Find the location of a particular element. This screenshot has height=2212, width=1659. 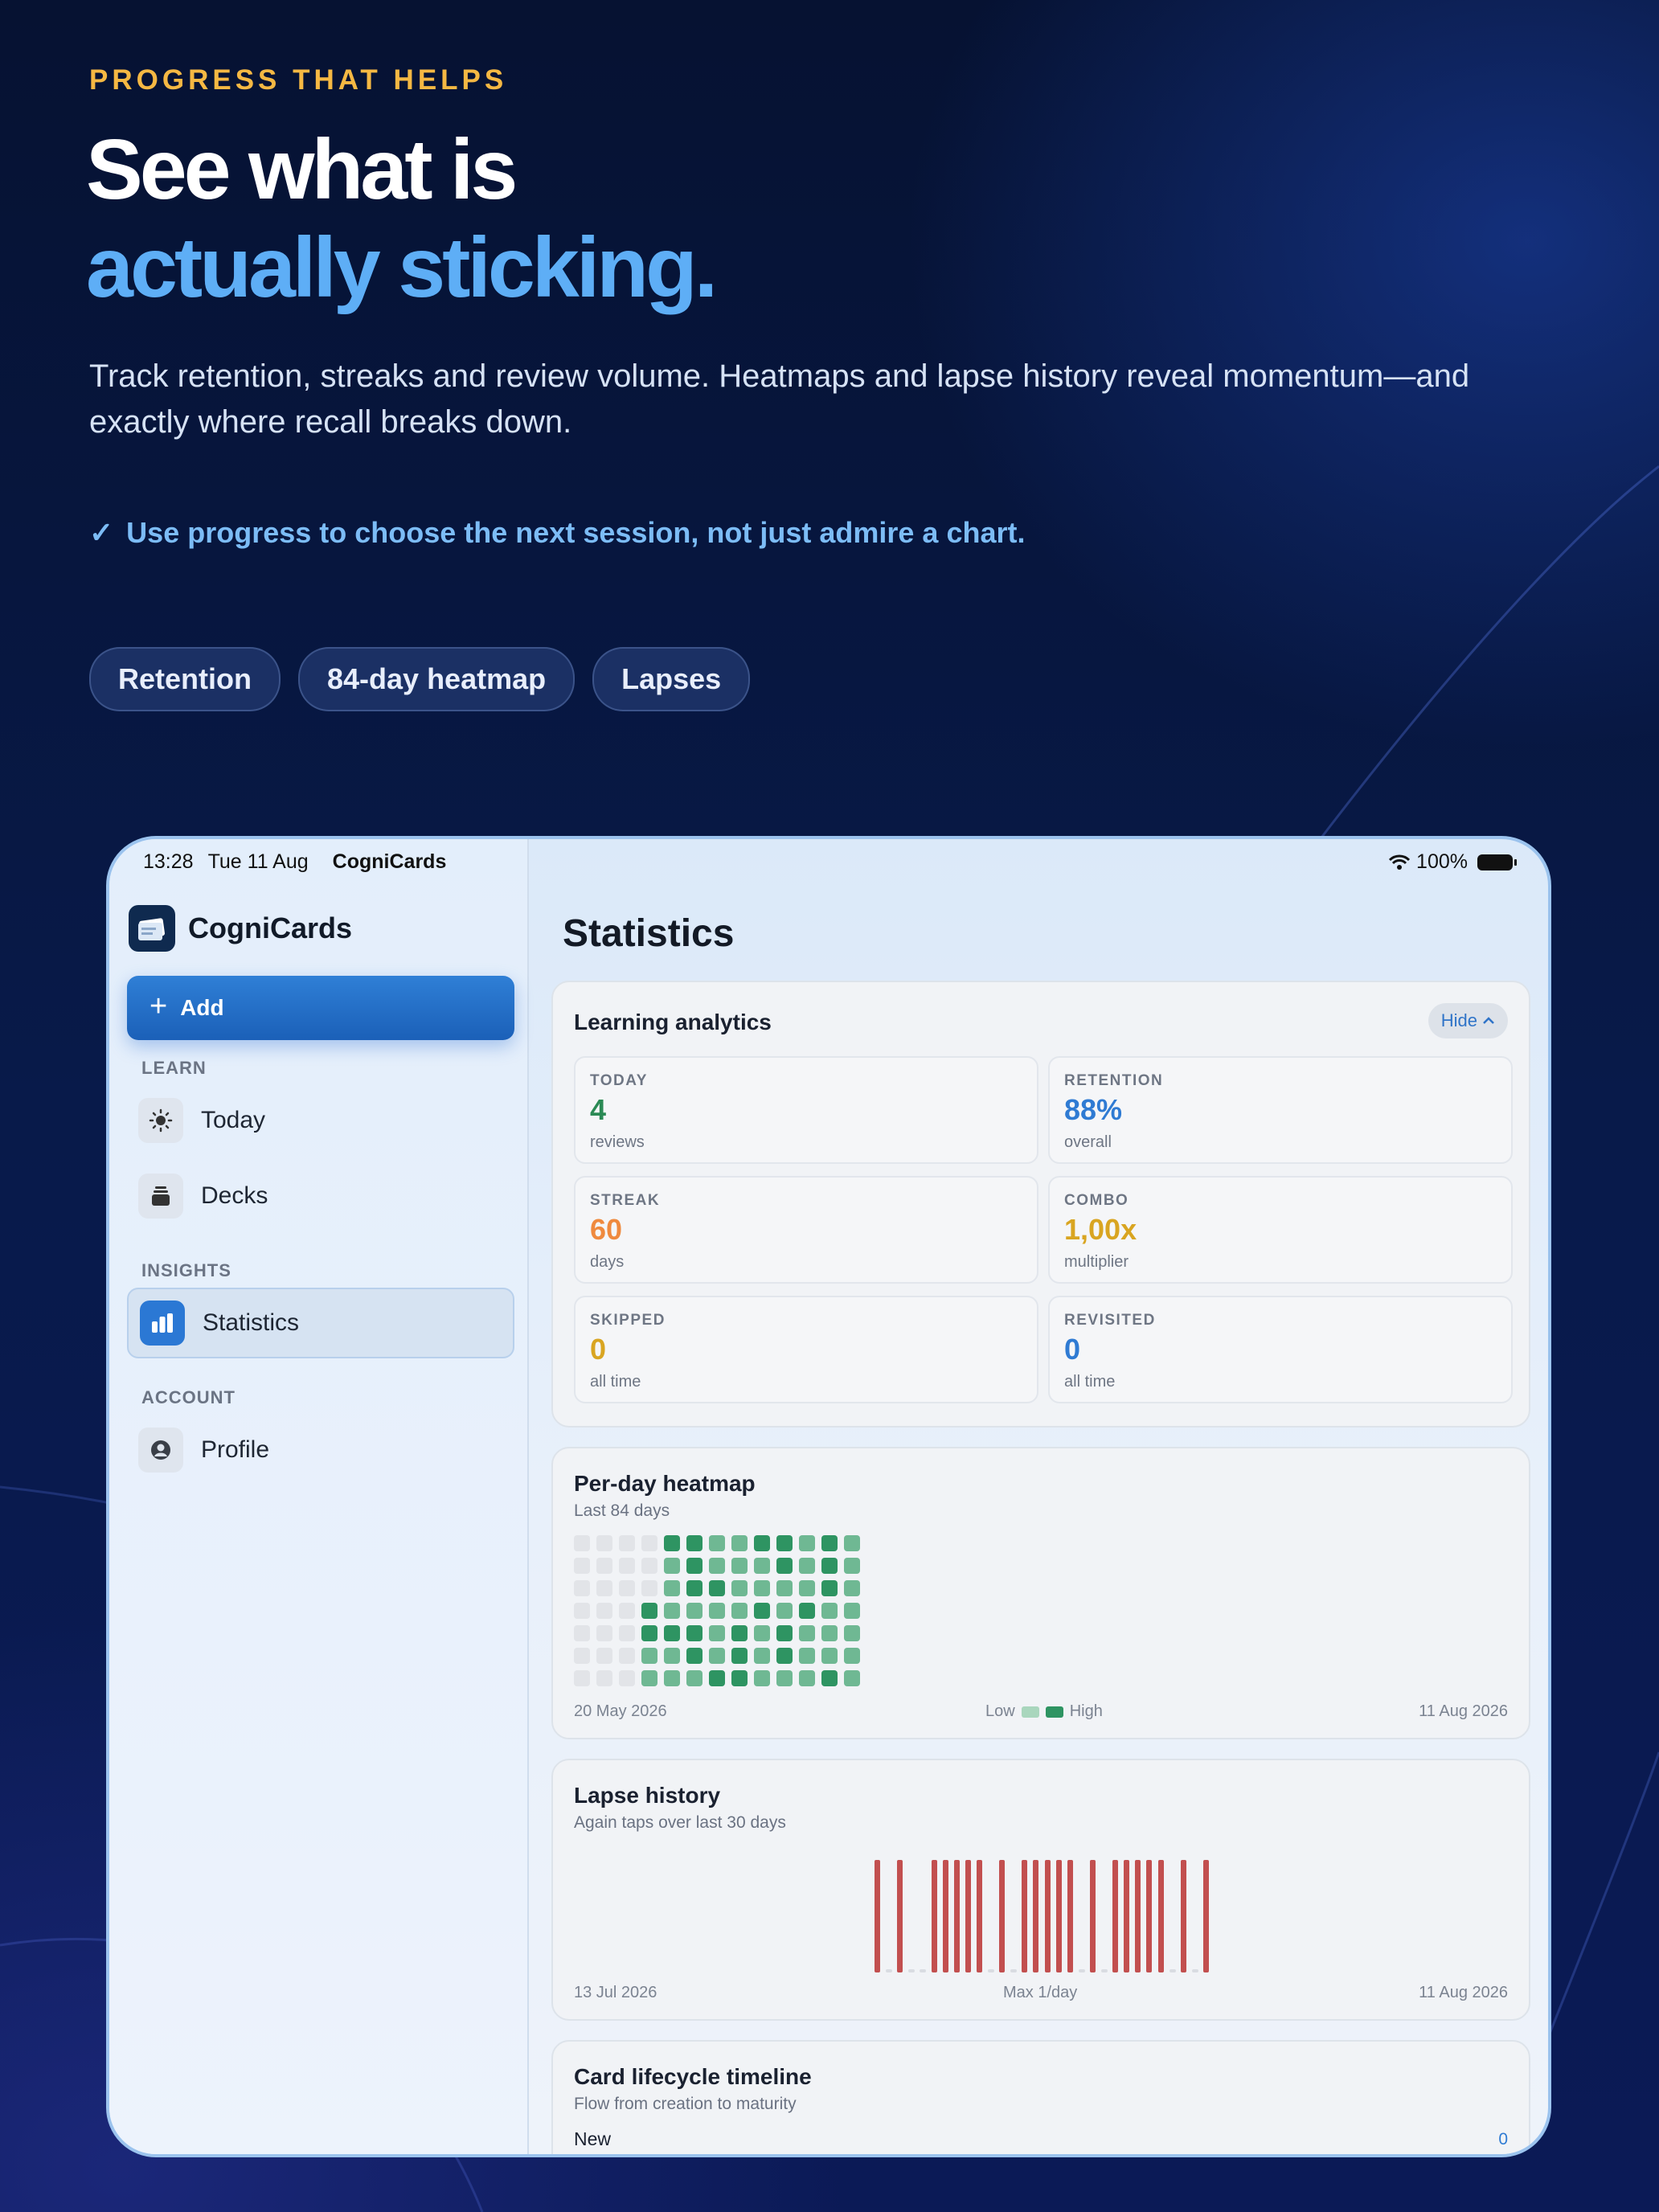

sidebar-item-profile: Profile is located at coordinates (320, 1450).